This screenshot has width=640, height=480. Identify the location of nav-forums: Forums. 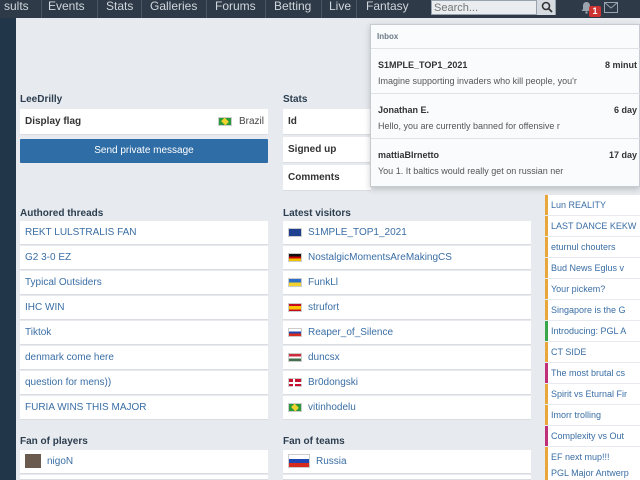
(238, 9).